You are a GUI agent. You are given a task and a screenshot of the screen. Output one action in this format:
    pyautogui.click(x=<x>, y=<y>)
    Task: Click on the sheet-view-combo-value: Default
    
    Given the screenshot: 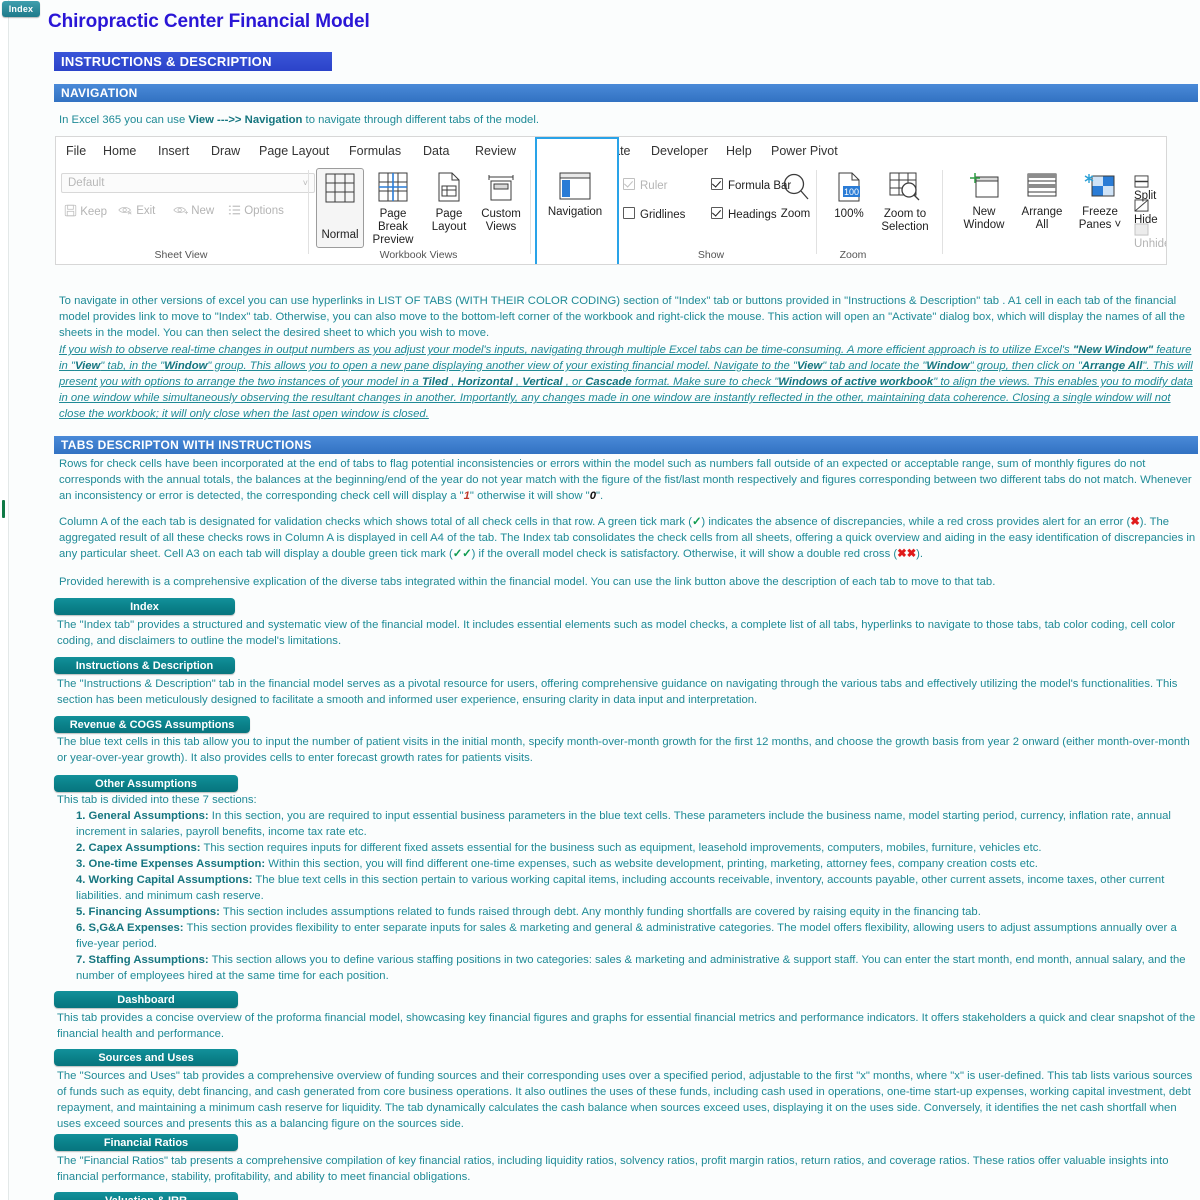 What is the action you would take?
    pyautogui.click(x=86, y=183)
    